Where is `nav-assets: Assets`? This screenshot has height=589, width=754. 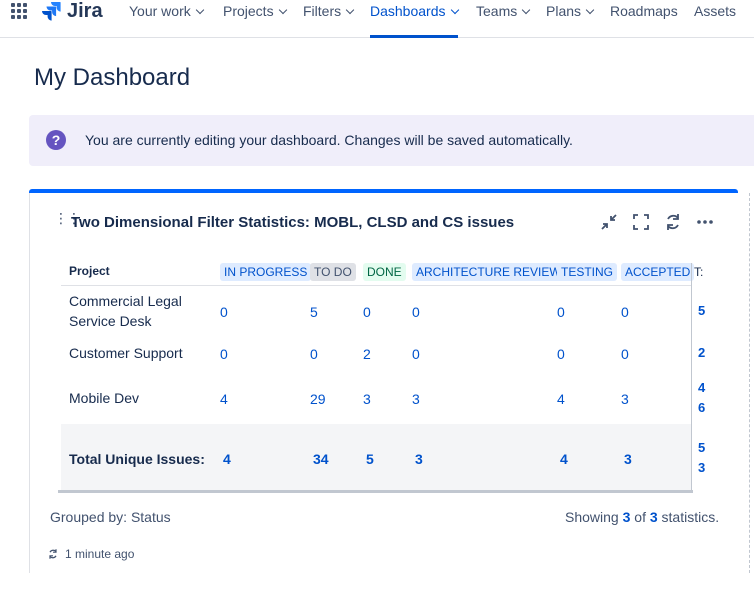
nav-assets: Assets is located at coordinates (715, 19).